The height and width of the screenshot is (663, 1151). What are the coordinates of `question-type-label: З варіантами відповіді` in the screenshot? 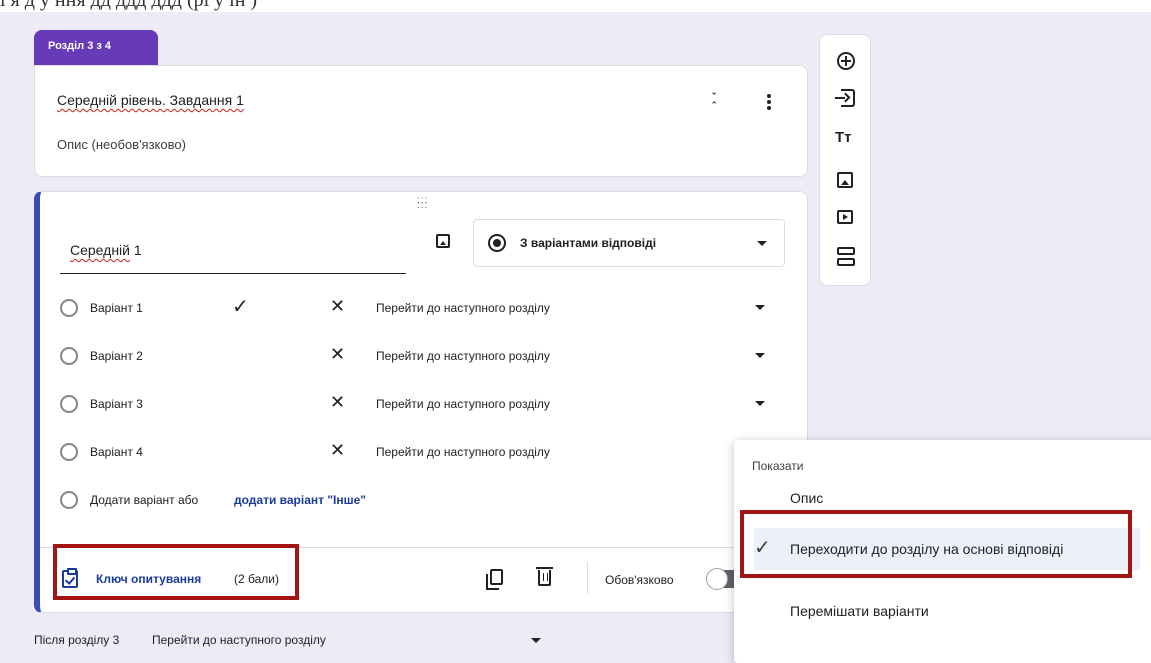 It's located at (588, 243).